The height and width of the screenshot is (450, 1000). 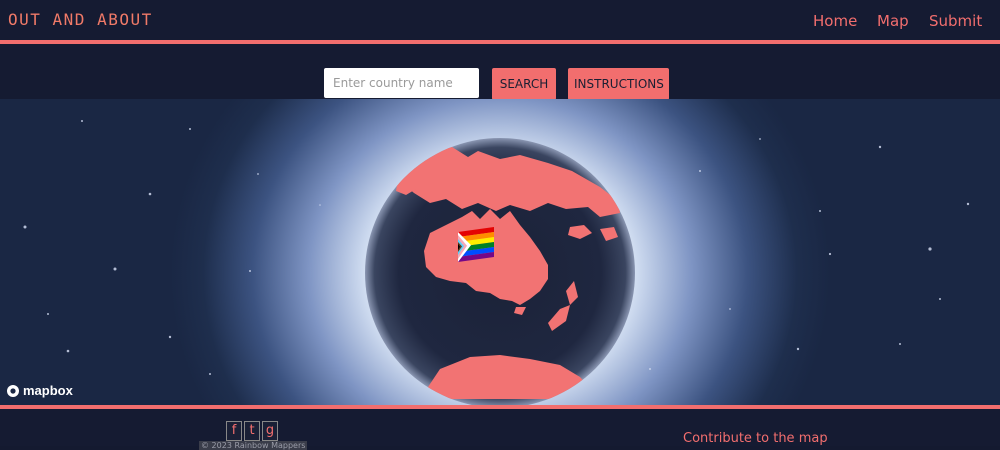 What do you see at coordinates (401, 83) in the screenshot?
I see `country-search-input` at bounding box center [401, 83].